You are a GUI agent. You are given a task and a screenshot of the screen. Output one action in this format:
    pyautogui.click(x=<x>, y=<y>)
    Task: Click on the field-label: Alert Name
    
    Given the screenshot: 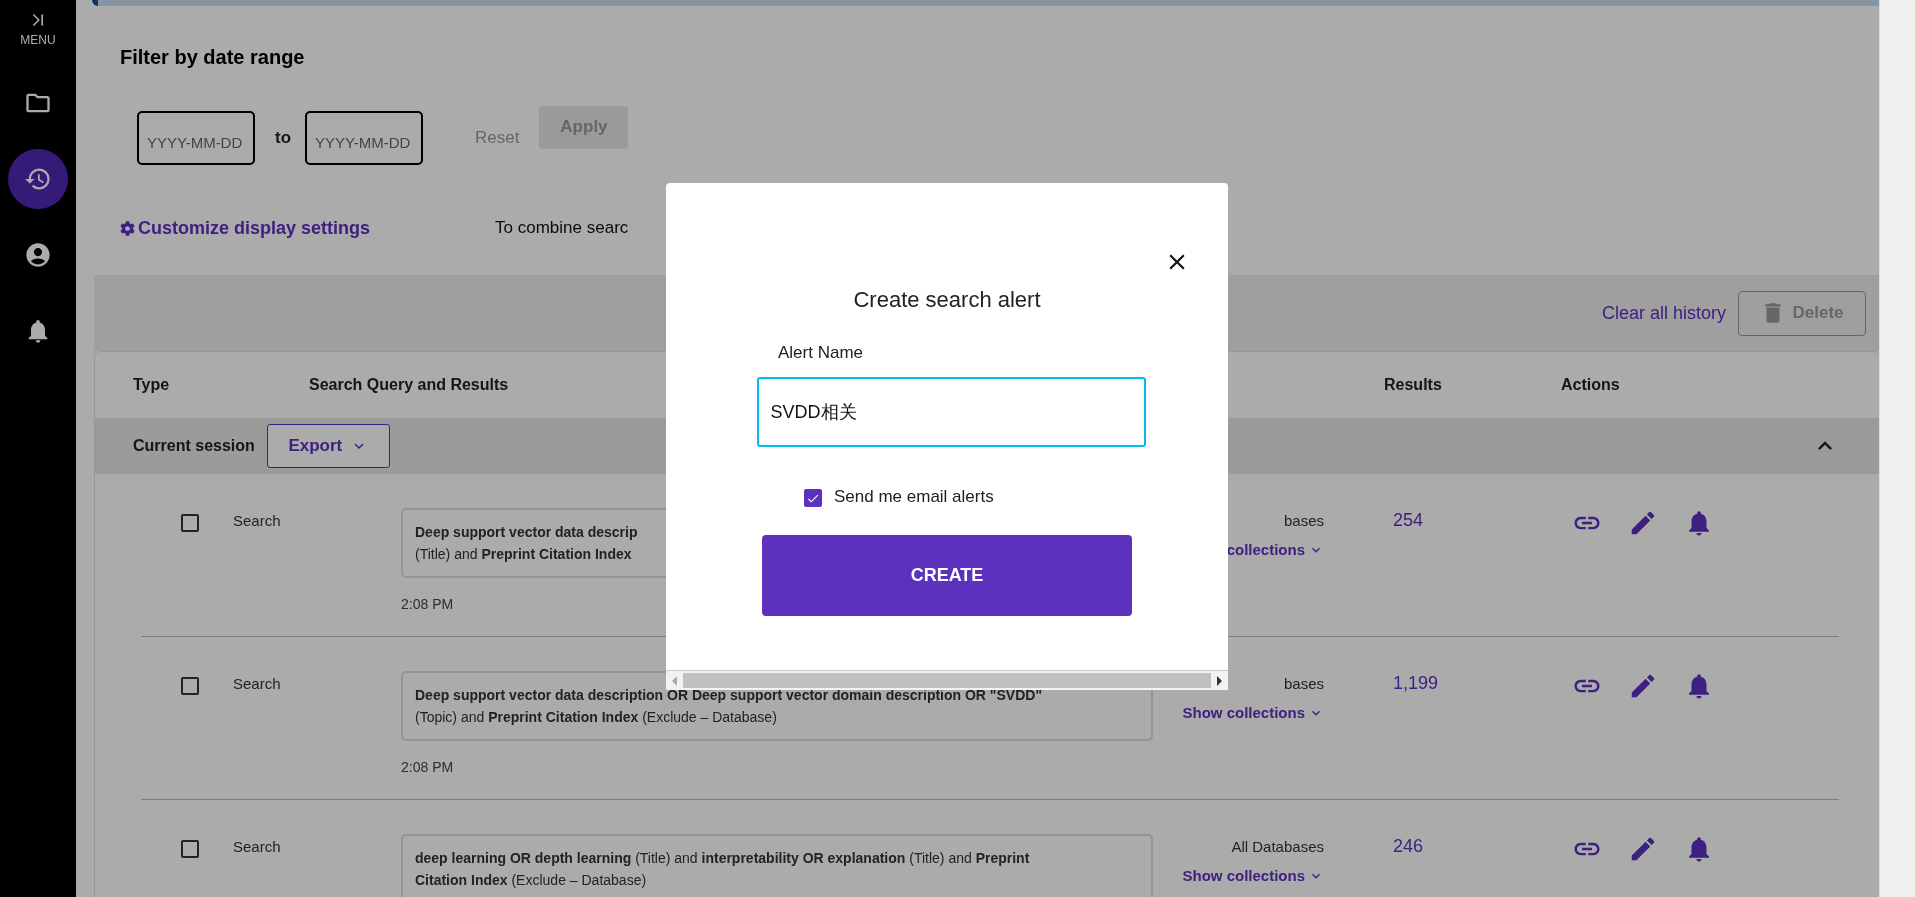 What is the action you would take?
    pyautogui.click(x=821, y=353)
    